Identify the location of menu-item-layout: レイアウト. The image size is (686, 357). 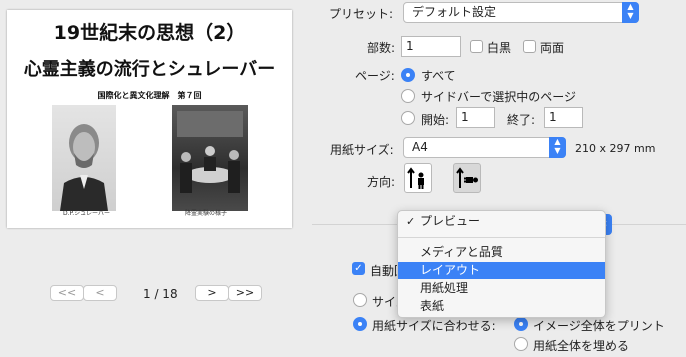
(501, 270).